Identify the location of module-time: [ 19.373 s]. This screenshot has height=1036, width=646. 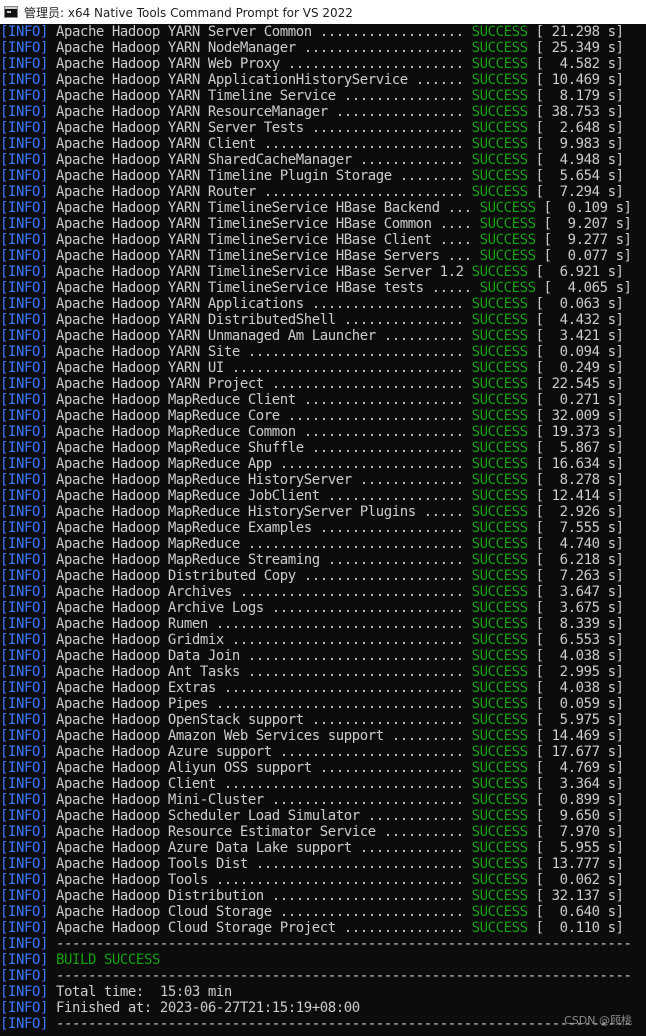
(579, 432).